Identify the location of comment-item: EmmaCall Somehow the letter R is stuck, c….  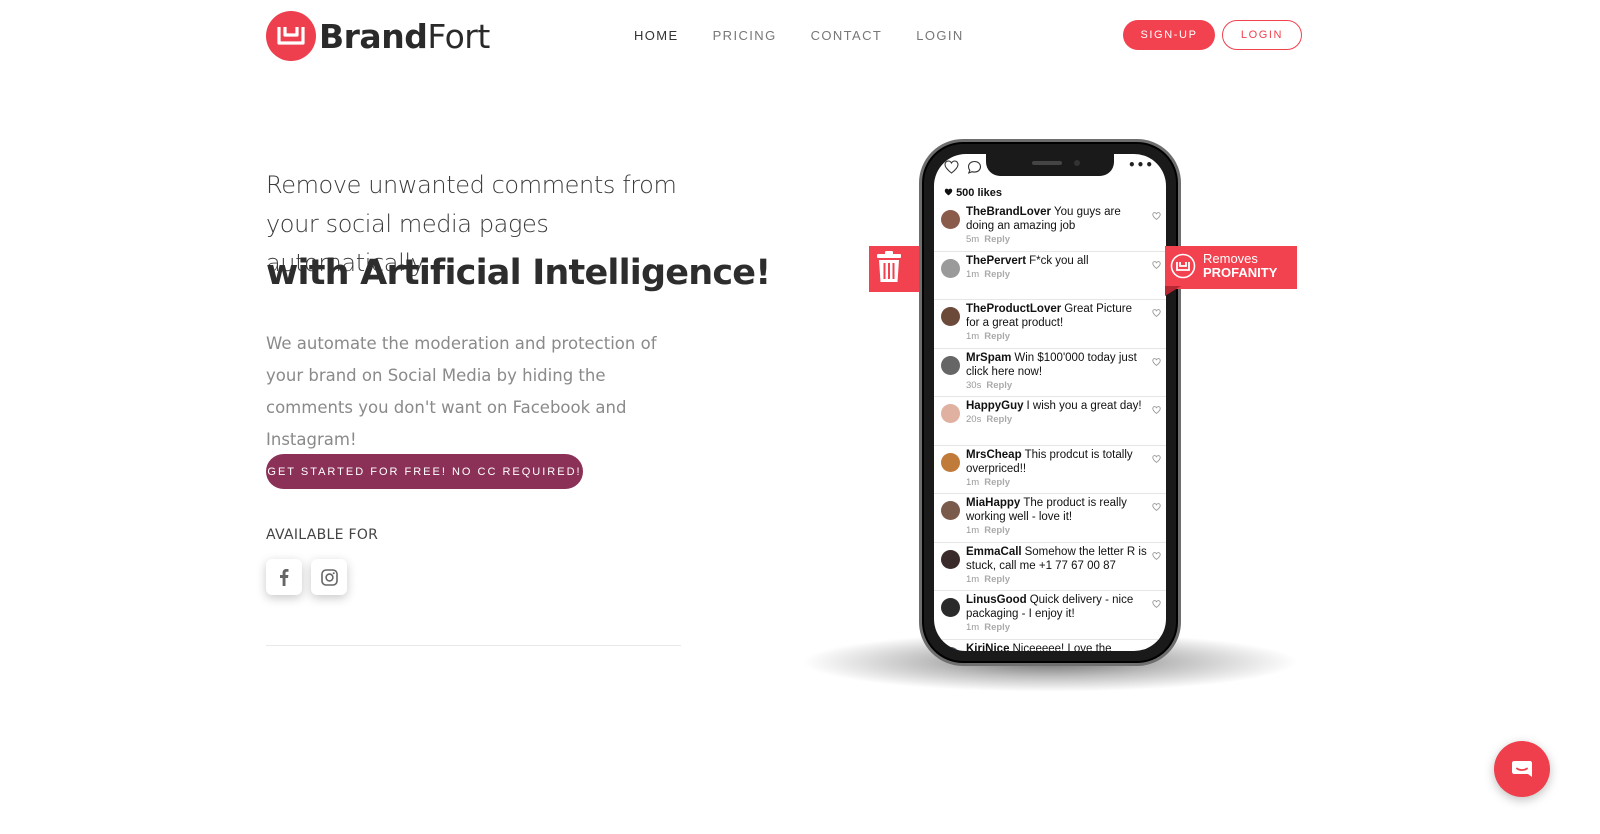
(1050, 567).